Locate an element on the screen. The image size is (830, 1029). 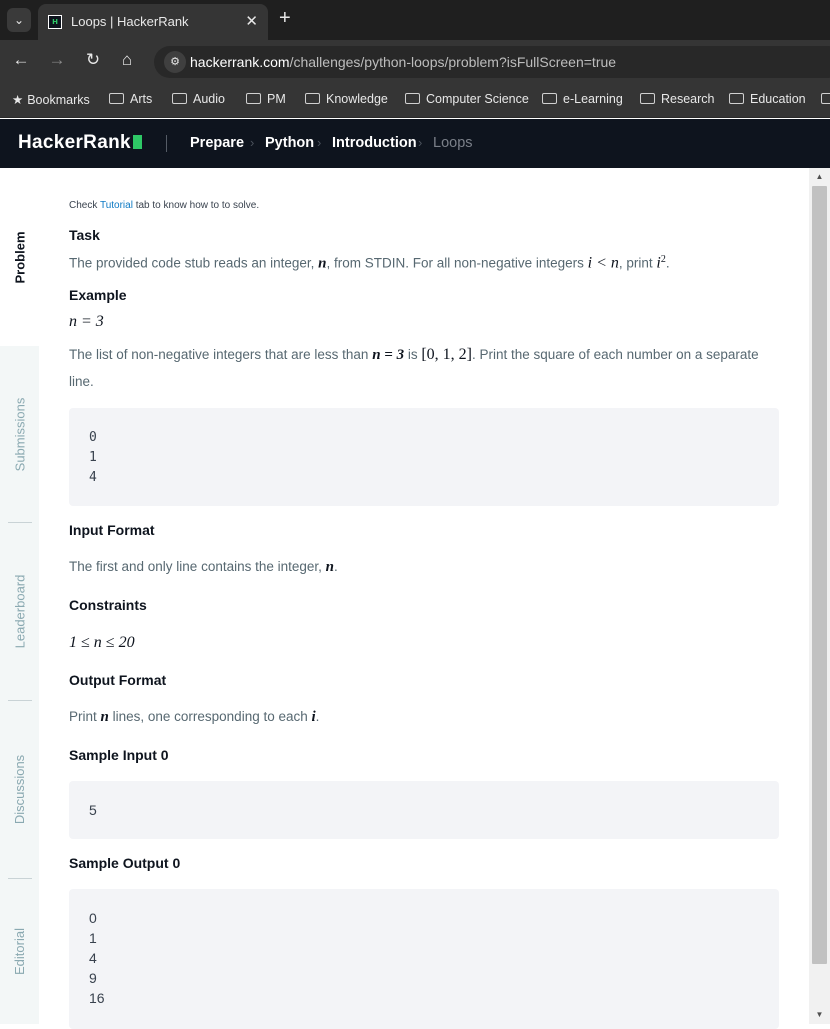
hackerrank-favicon-icon: H is located at coordinates (55, 22).